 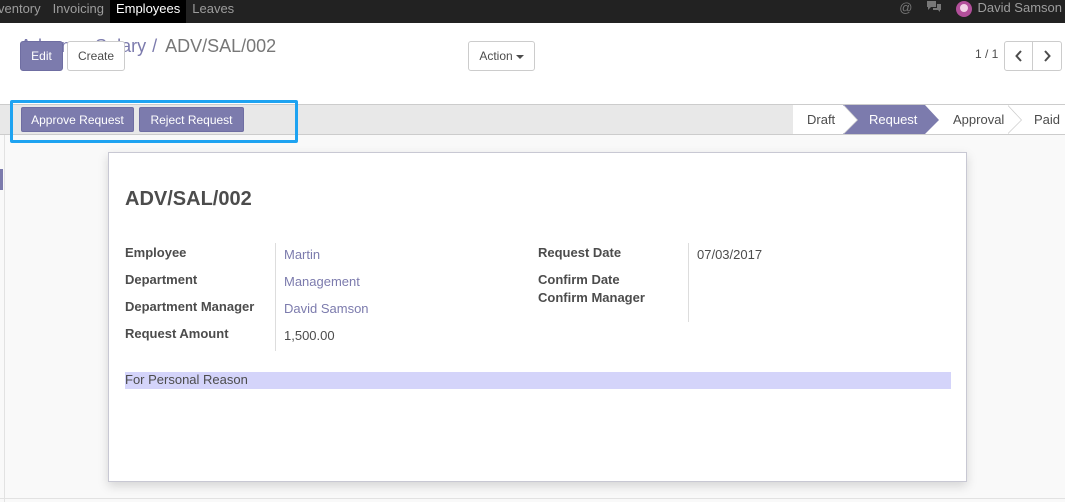 I want to click on app-menu: ventory Invoicing Employees Leaves, so click(x=120, y=11).